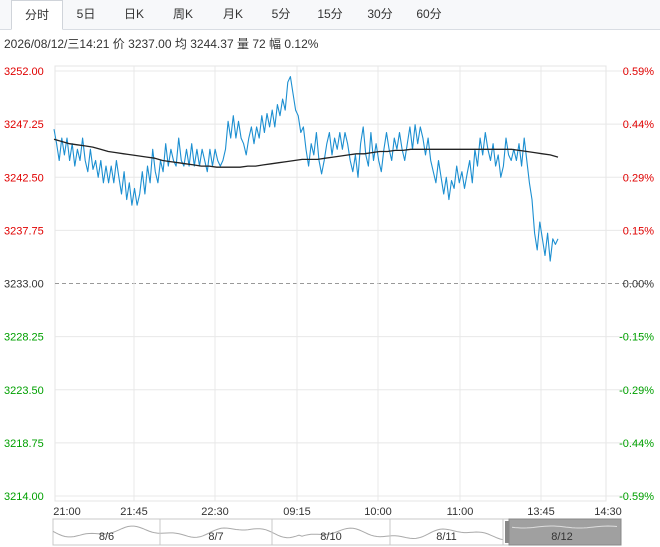 The image size is (660, 547). I want to click on y-tick-label-left: 3214.00, so click(24, 497).